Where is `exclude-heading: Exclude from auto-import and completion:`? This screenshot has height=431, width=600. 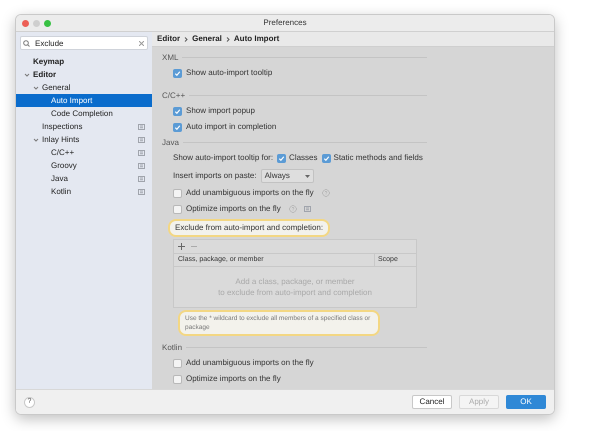 exclude-heading: Exclude from auto-import and completion: is located at coordinates (249, 228).